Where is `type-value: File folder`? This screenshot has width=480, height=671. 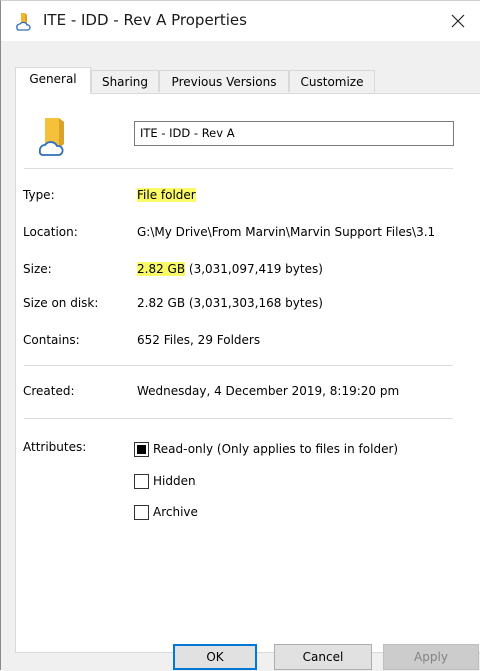 type-value: File folder is located at coordinates (166, 195).